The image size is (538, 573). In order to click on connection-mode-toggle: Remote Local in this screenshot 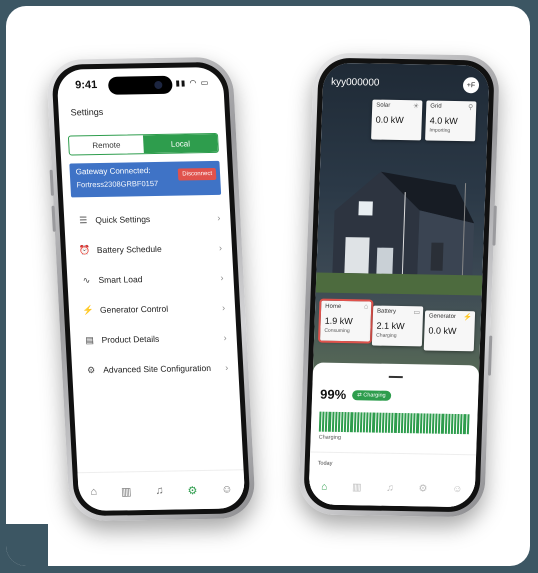, I will do `click(143, 144)`.